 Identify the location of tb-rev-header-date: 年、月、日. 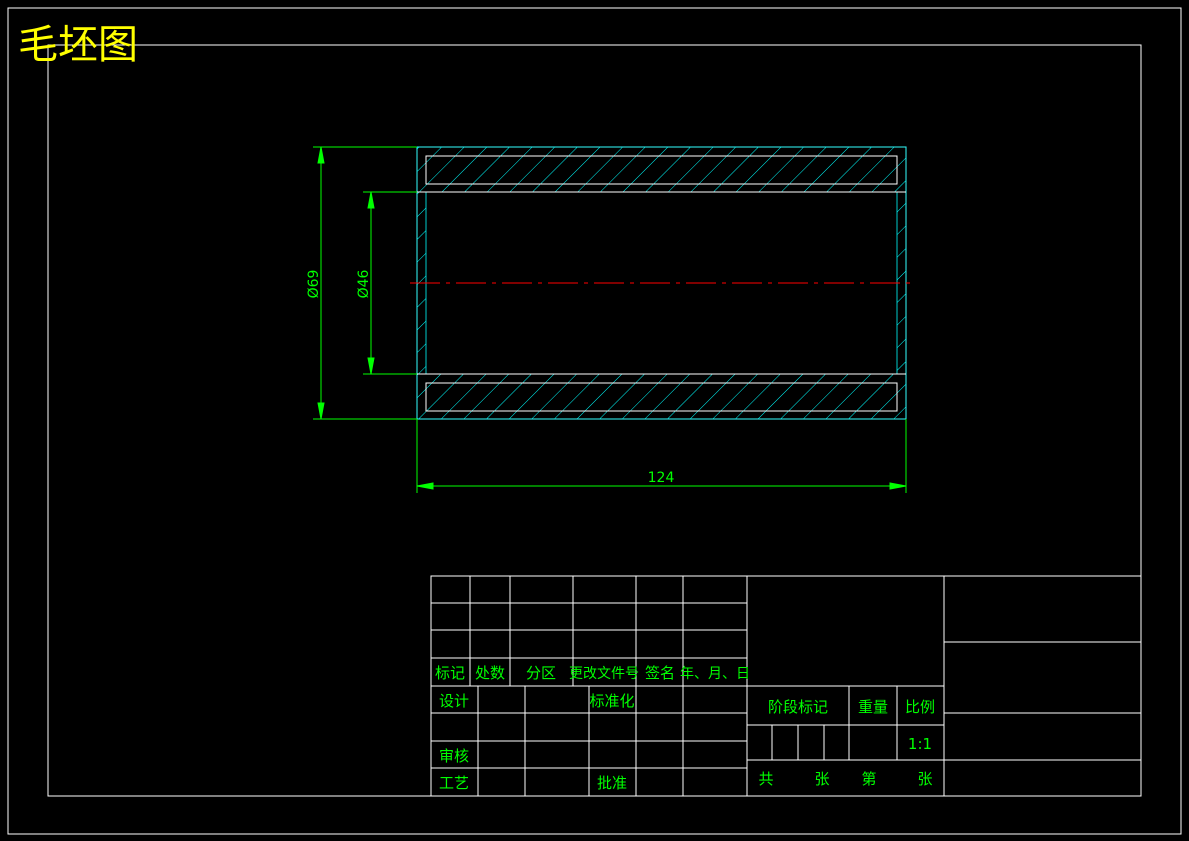
(715, 674).